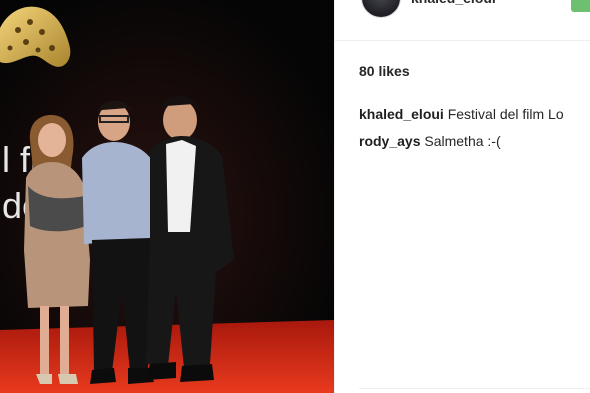 This screenshot has width=590, height=393. I want to click on post-header: khaled_eloui, so click(462, 20).